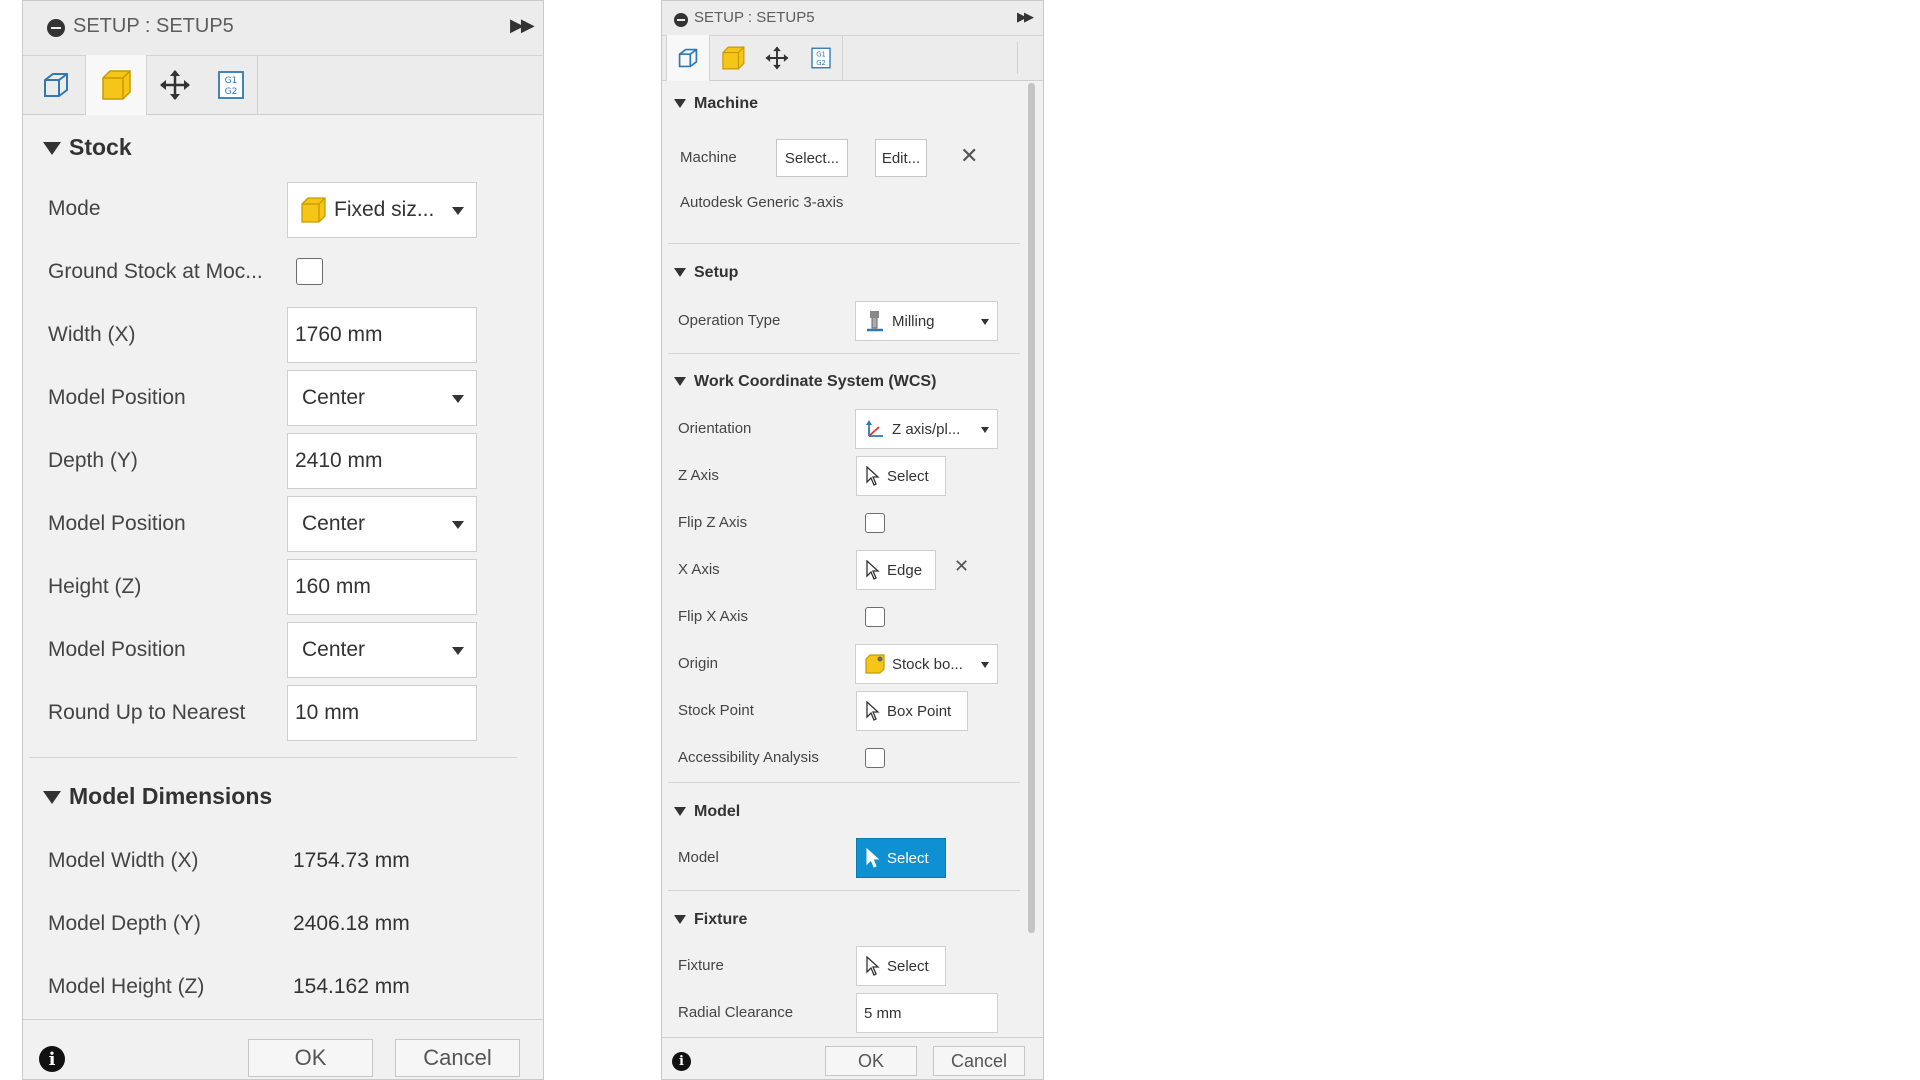 This screenshot has width=1920, height=1080. What do you see at coordinates (875, 758) in the screenshot?
I see `accessibility-analysis-checkbox` at bounding box center [875, 758].